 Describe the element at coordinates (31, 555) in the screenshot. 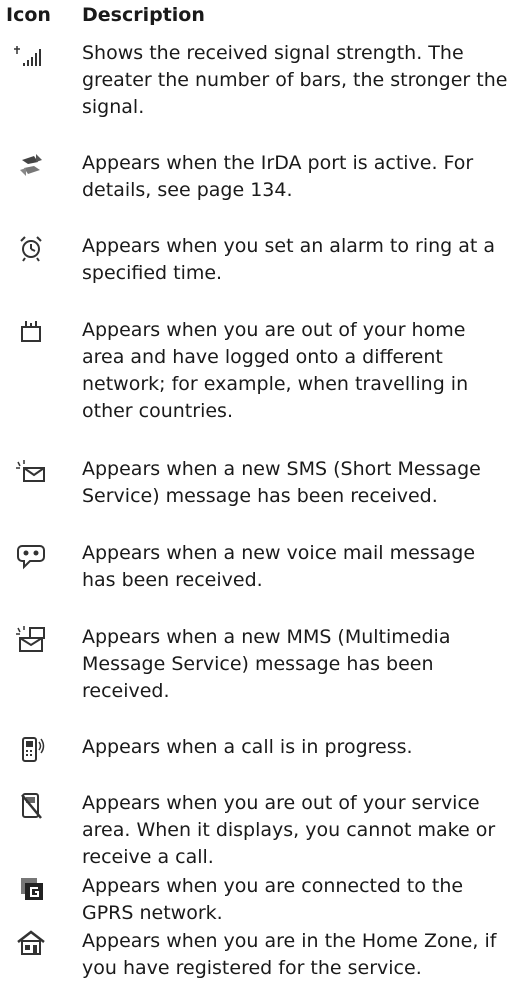

I see `voice-mail-icon` at that location.